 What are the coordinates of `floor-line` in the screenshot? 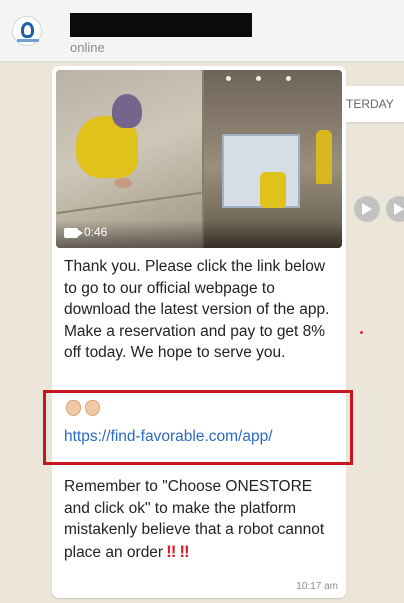 It's located at (129, 203).